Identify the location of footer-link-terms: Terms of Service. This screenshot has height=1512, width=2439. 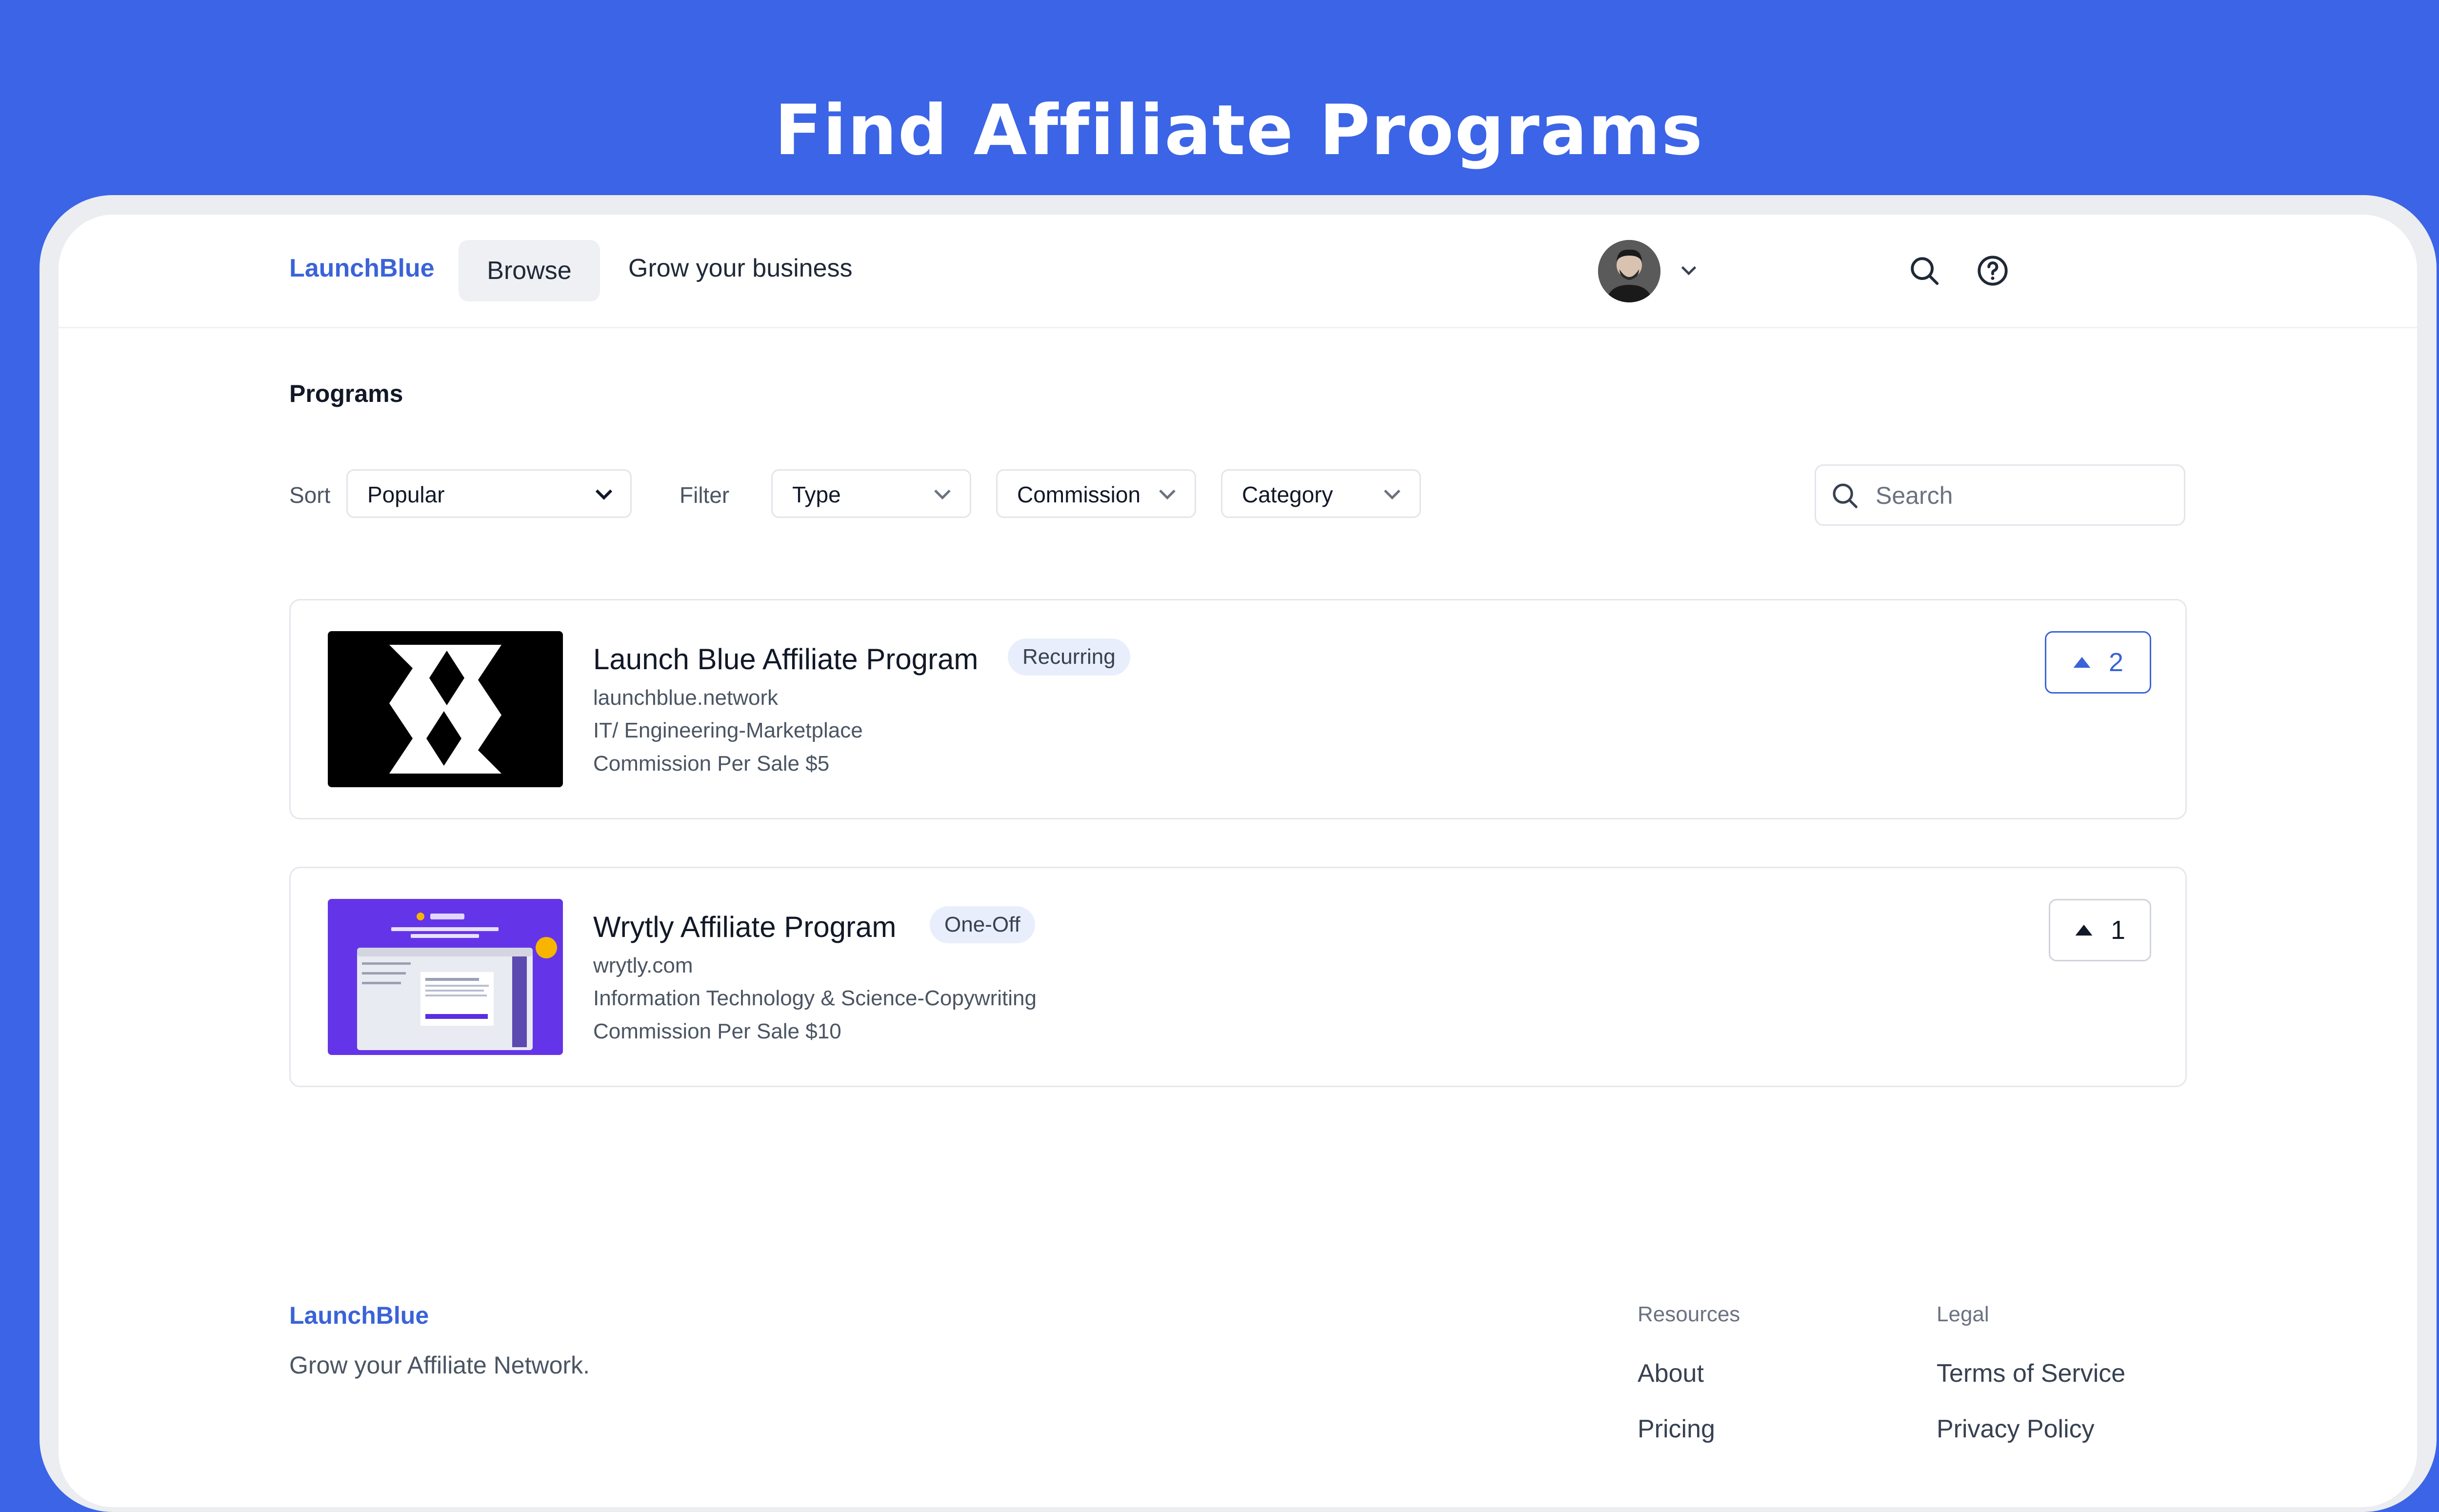
(2031, 1373).